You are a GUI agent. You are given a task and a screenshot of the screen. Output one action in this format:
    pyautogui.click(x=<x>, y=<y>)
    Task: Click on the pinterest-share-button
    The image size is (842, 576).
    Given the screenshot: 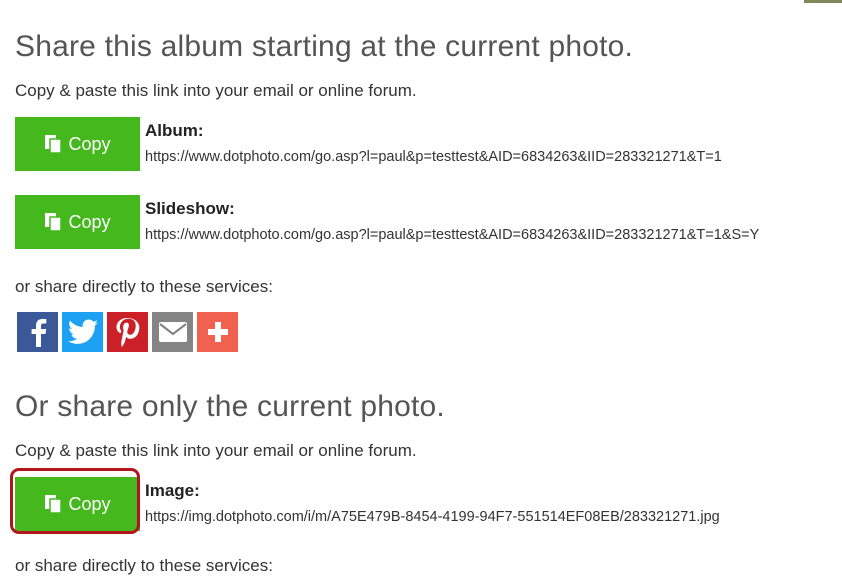 What is the action you would take?
    pyautogui.click(x=127, y=332)
    